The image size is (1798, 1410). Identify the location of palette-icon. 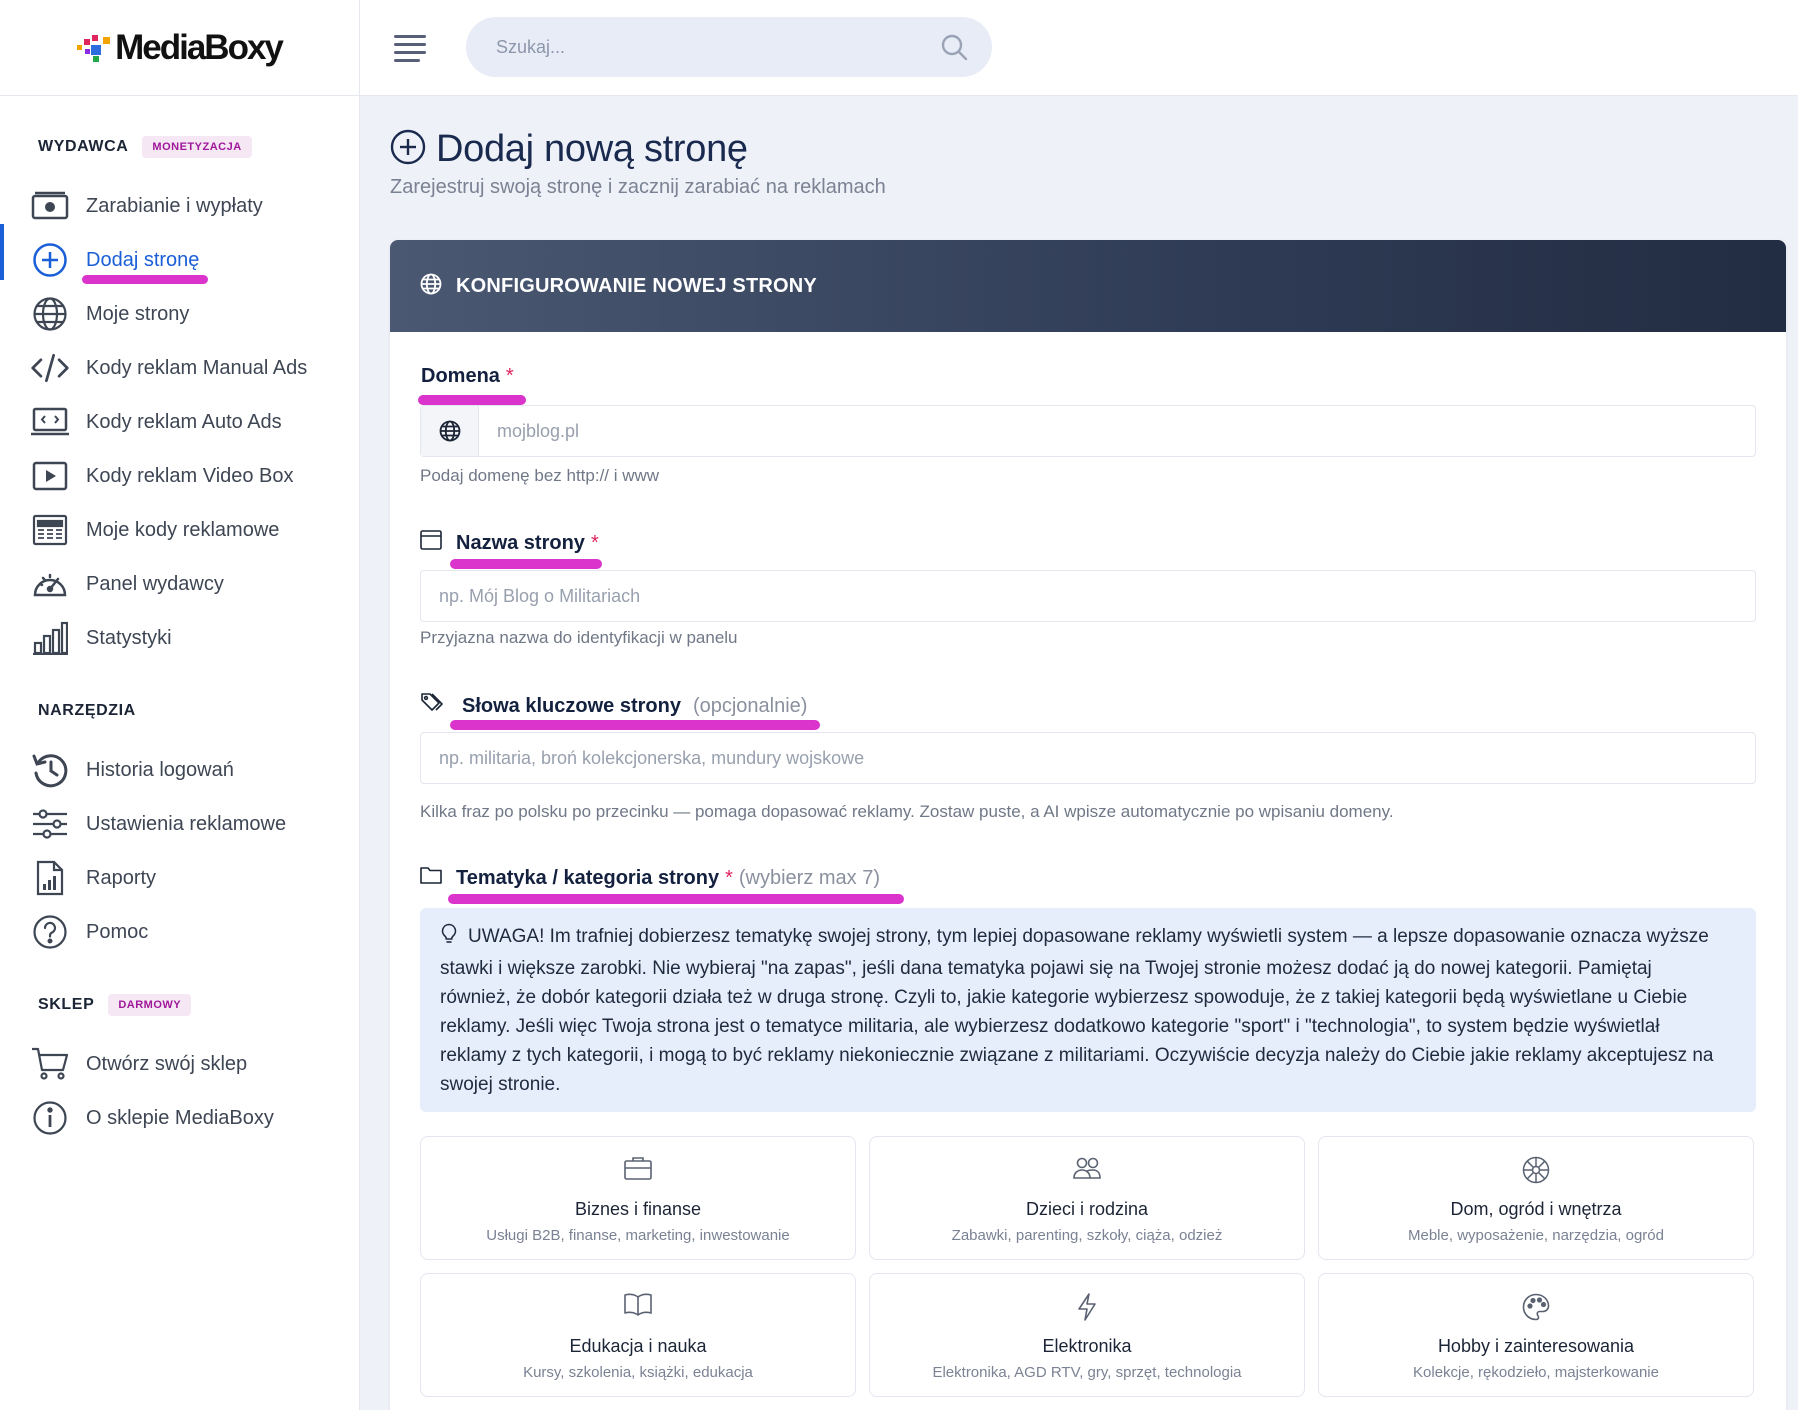
(1536, 1307).